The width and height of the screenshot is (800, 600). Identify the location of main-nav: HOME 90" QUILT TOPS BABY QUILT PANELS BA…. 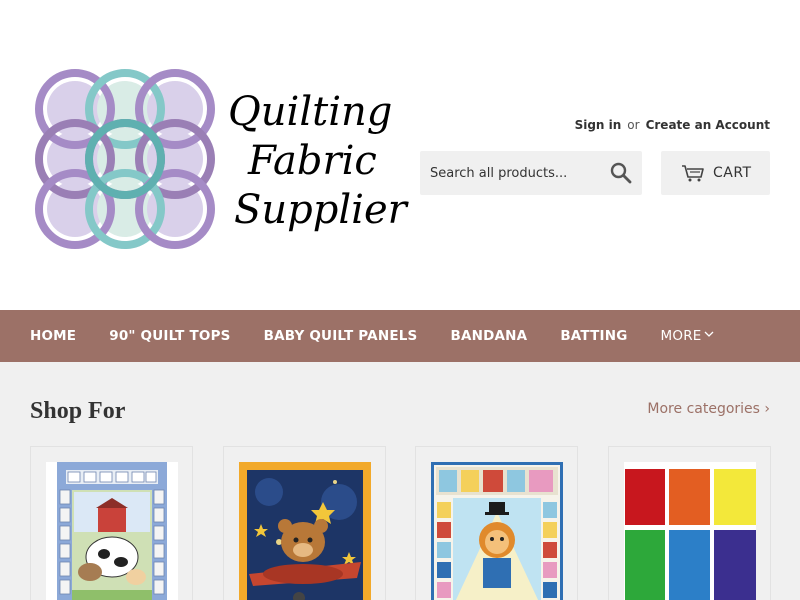
(400, 336).